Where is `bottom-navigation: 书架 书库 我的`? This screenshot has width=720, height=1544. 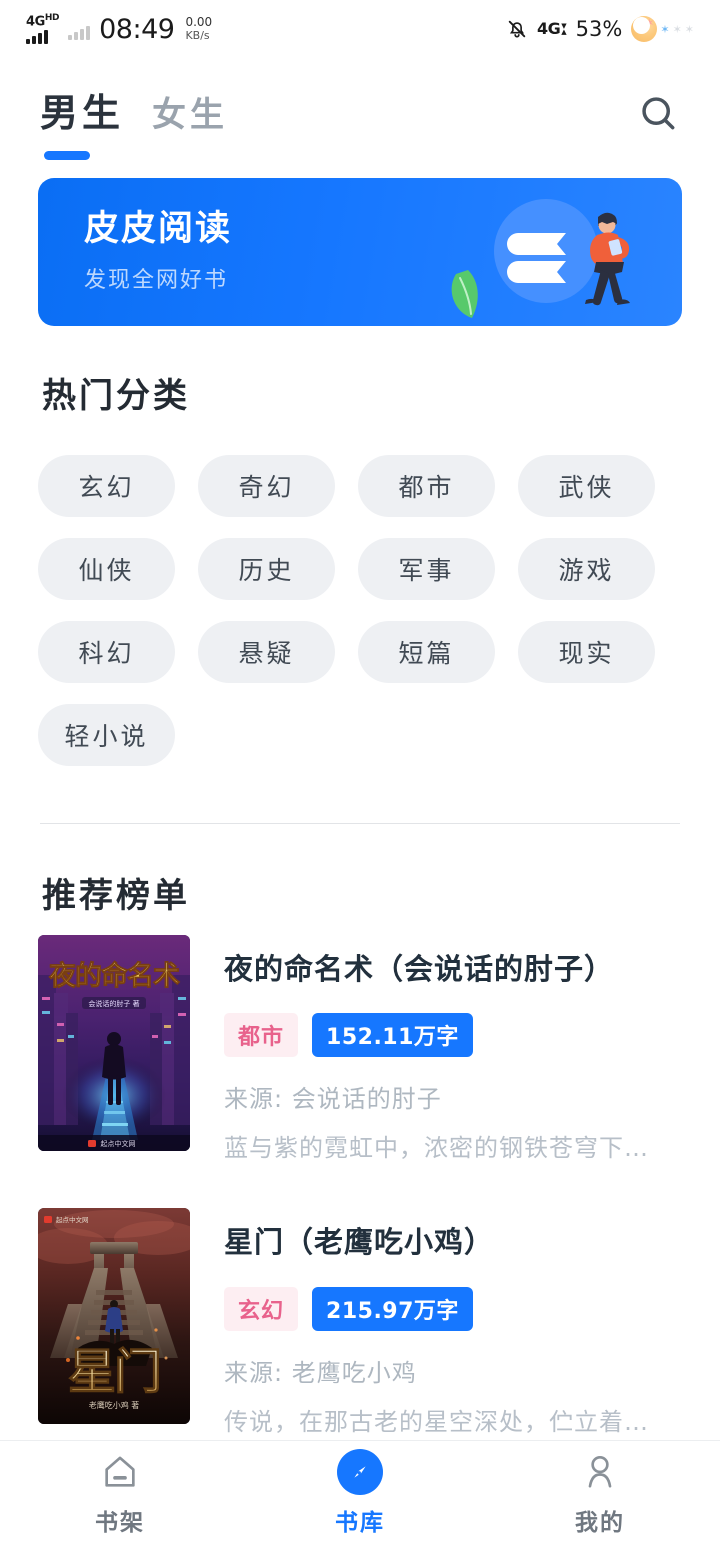
bottom-navigation: 书架 书库 我的 is located at coordinates (360, 1492).